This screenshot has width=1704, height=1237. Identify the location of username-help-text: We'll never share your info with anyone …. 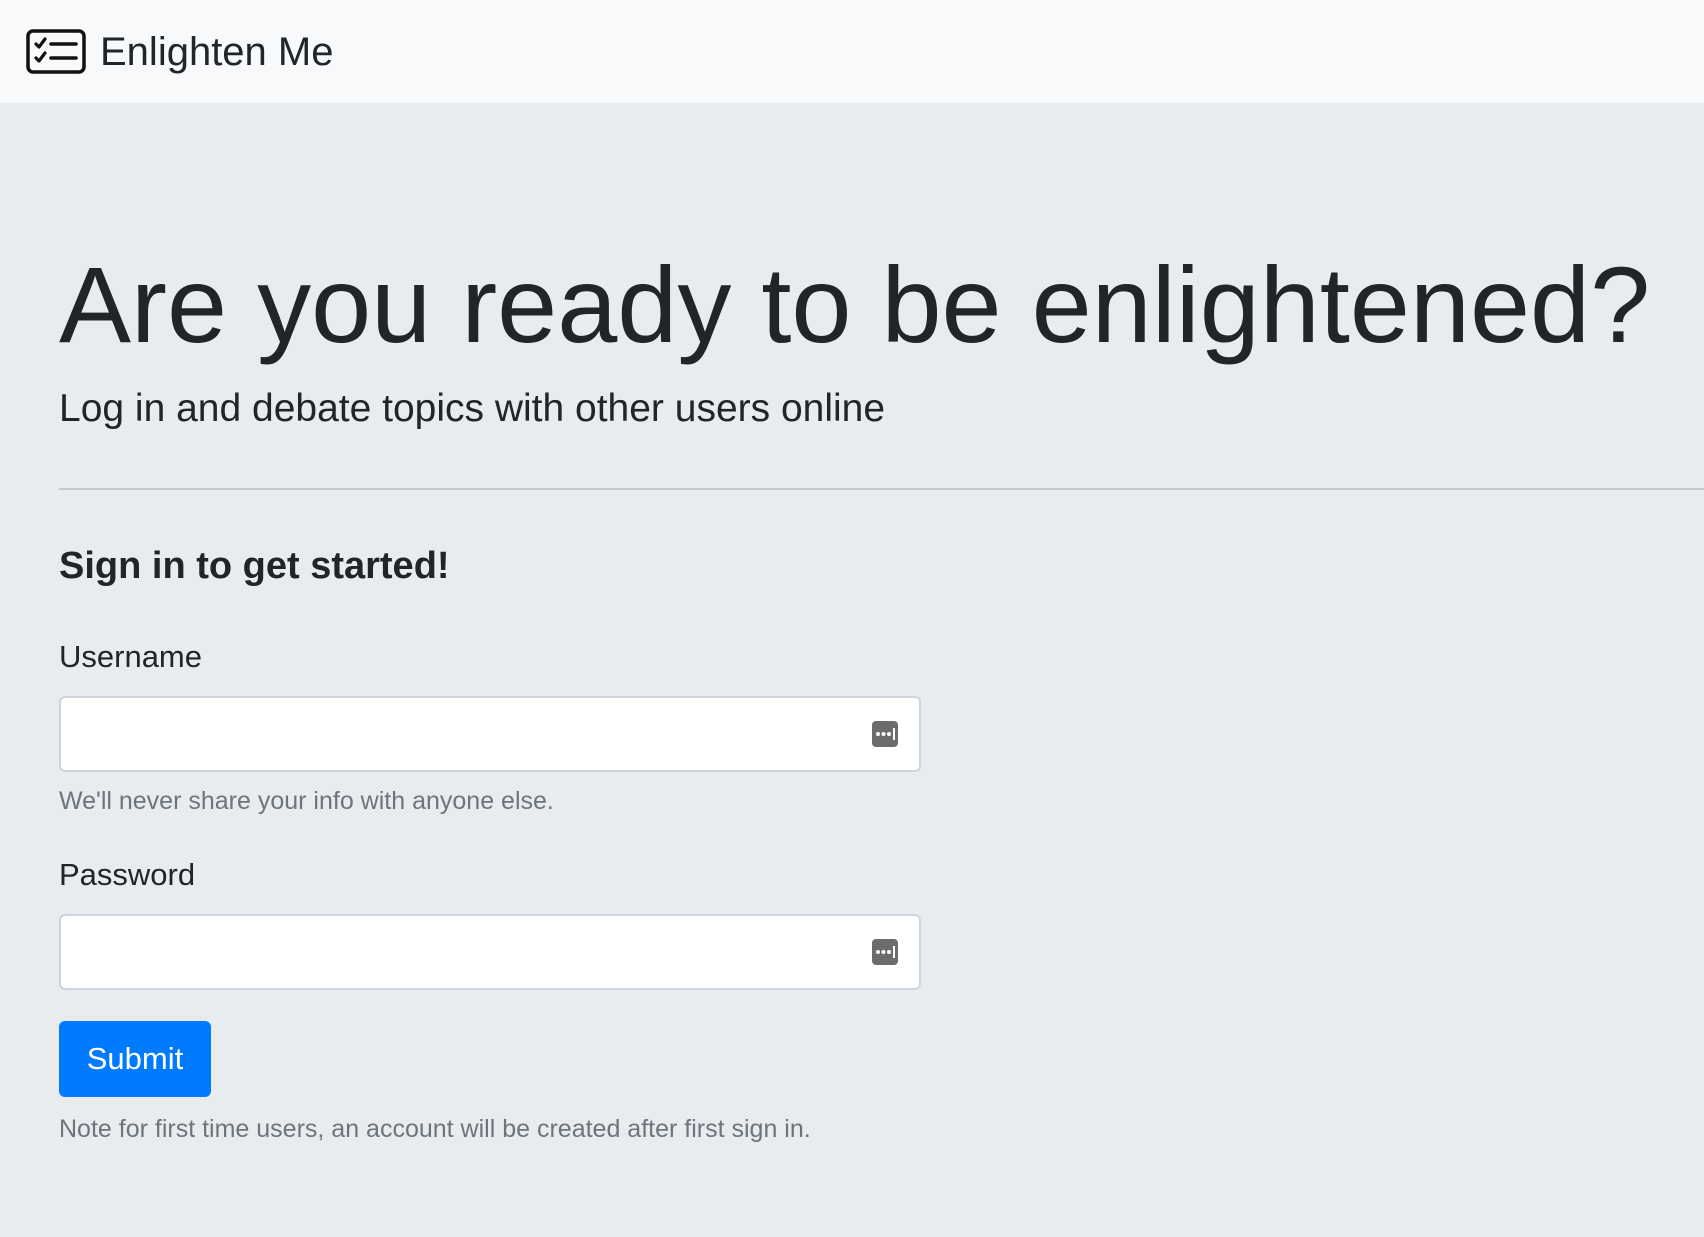
(306, 801).